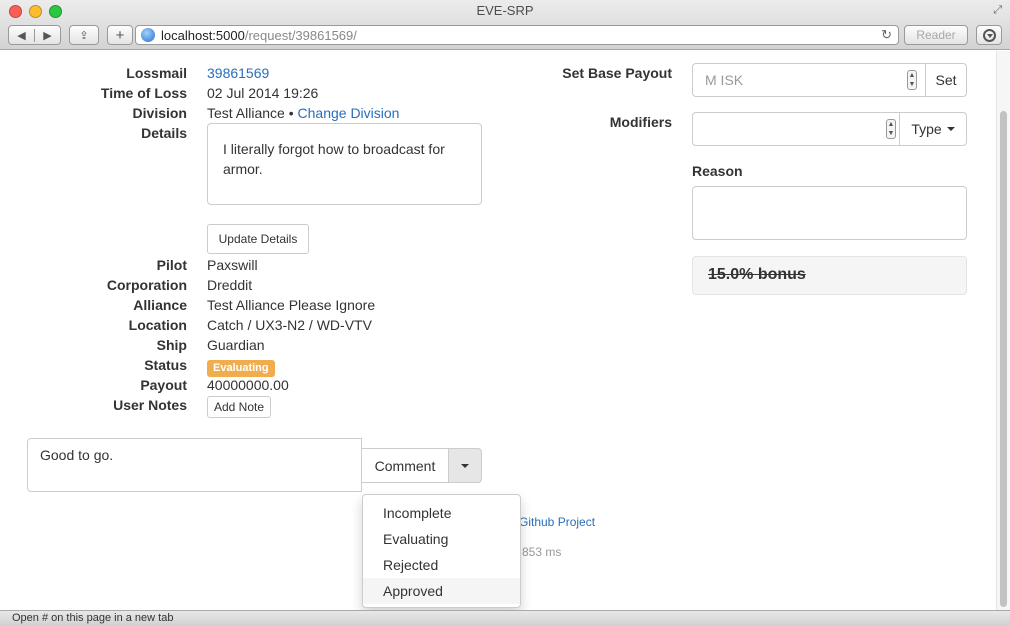  I want to click on details-label: Details, so click(164, 133).